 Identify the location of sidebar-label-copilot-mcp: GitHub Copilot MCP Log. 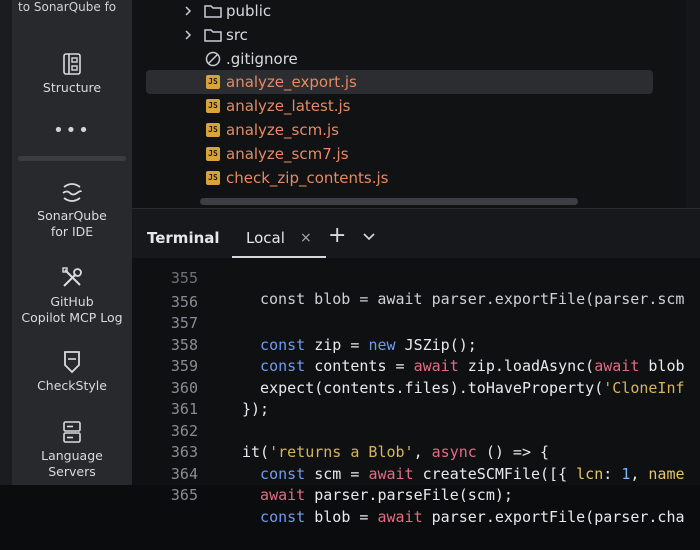
(72, 309).